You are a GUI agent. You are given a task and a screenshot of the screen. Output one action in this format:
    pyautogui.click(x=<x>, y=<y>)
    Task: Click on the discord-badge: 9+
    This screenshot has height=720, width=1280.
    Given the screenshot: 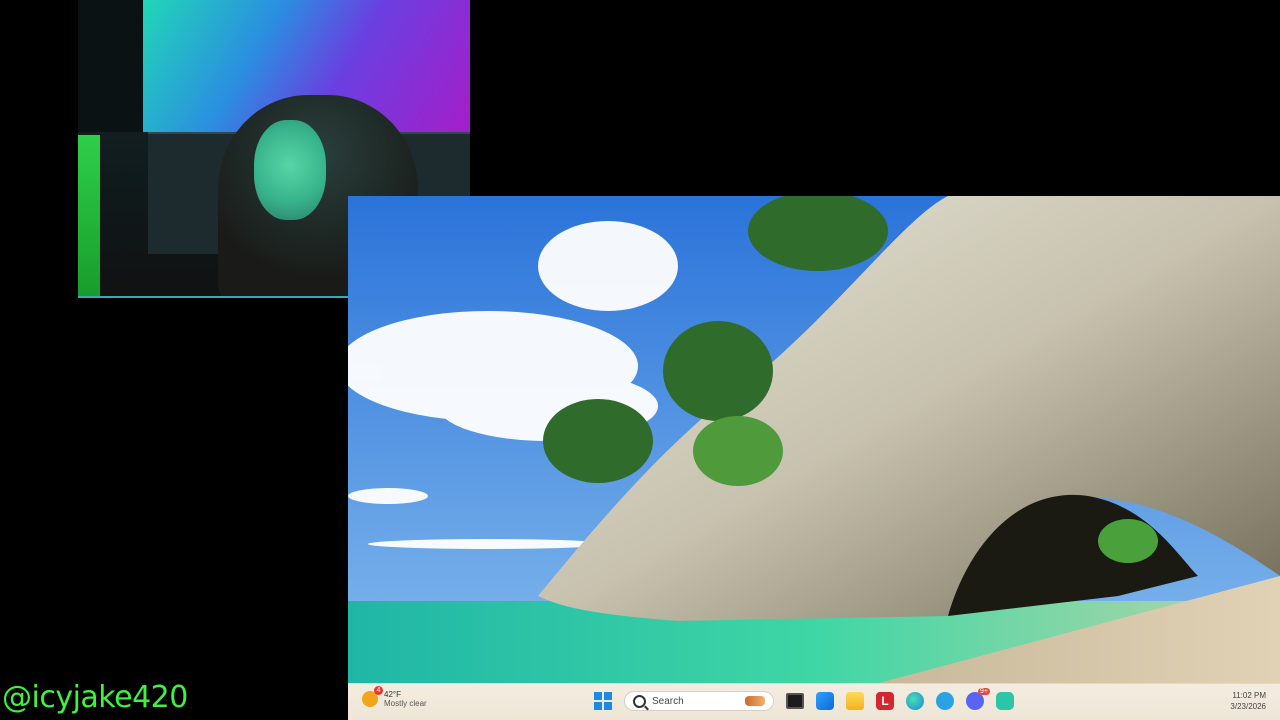 What is the action you would take?
    pyautogui.click(x=984, y=691)
    